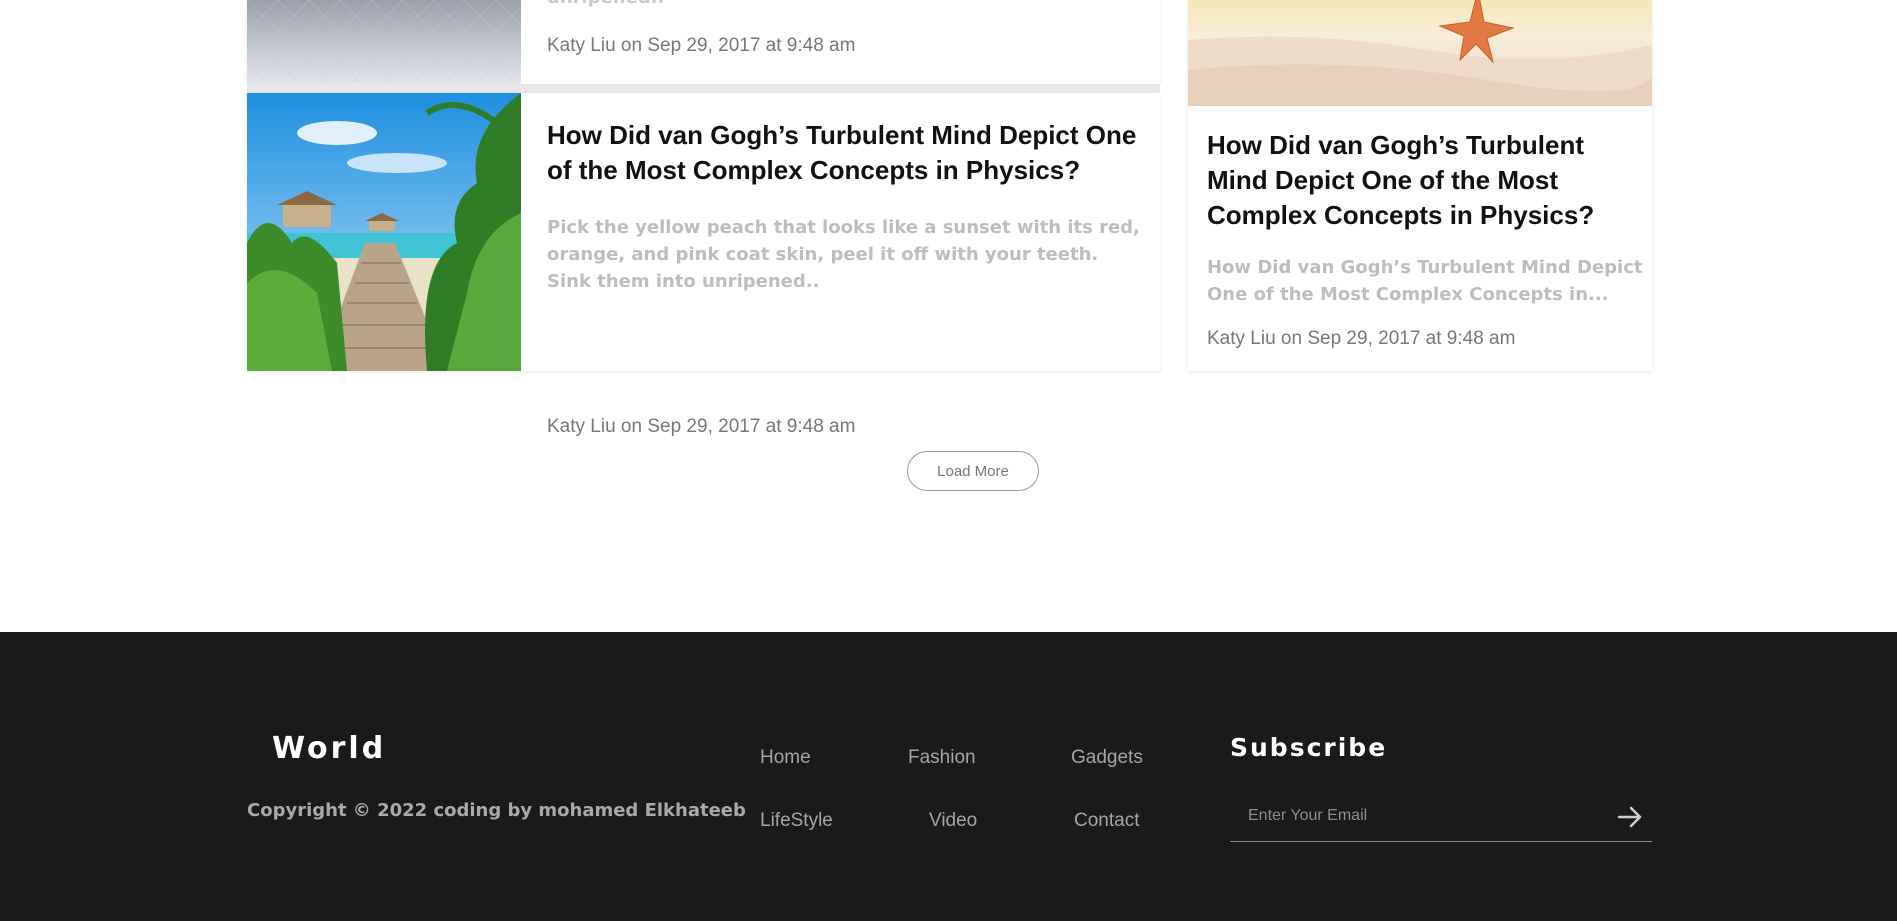  What do you see at coordinates (1420, 816) in the screenshot?
I see `email-input` at bounding box center [1420, 816].